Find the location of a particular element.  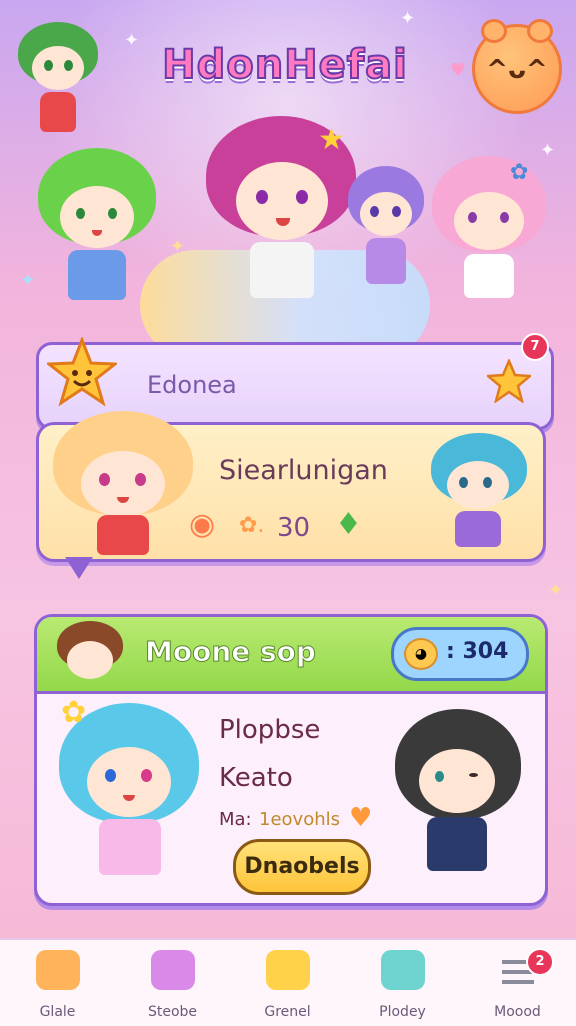

candy-icon: ◉ is located at coordinates (202, 524).